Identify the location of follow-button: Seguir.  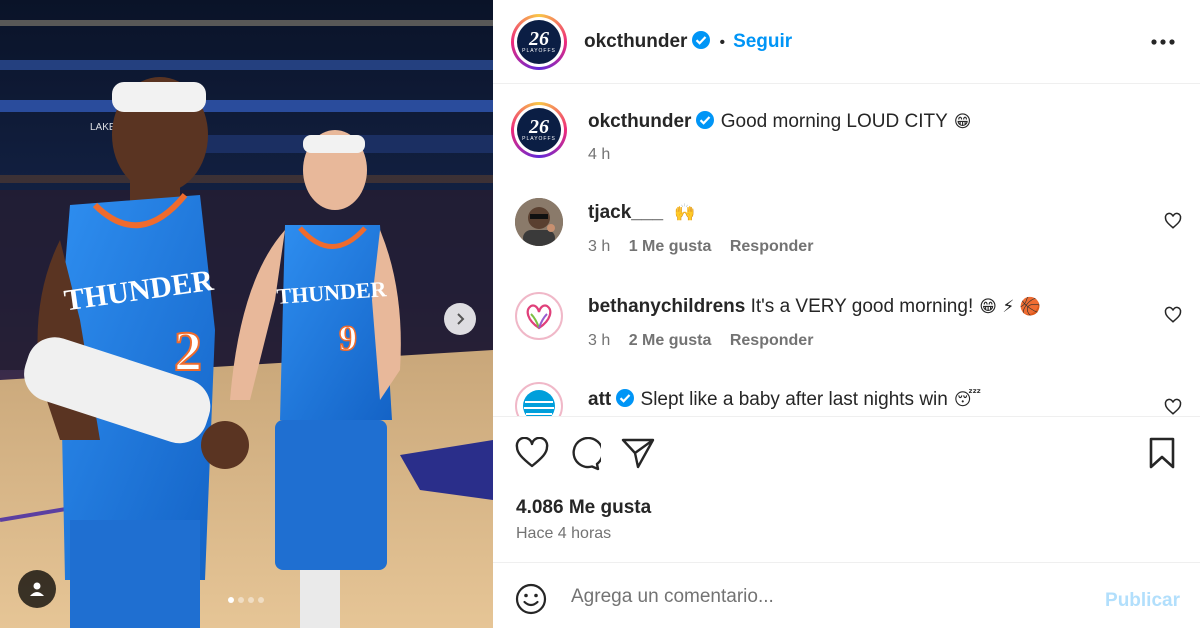
(762, 41).